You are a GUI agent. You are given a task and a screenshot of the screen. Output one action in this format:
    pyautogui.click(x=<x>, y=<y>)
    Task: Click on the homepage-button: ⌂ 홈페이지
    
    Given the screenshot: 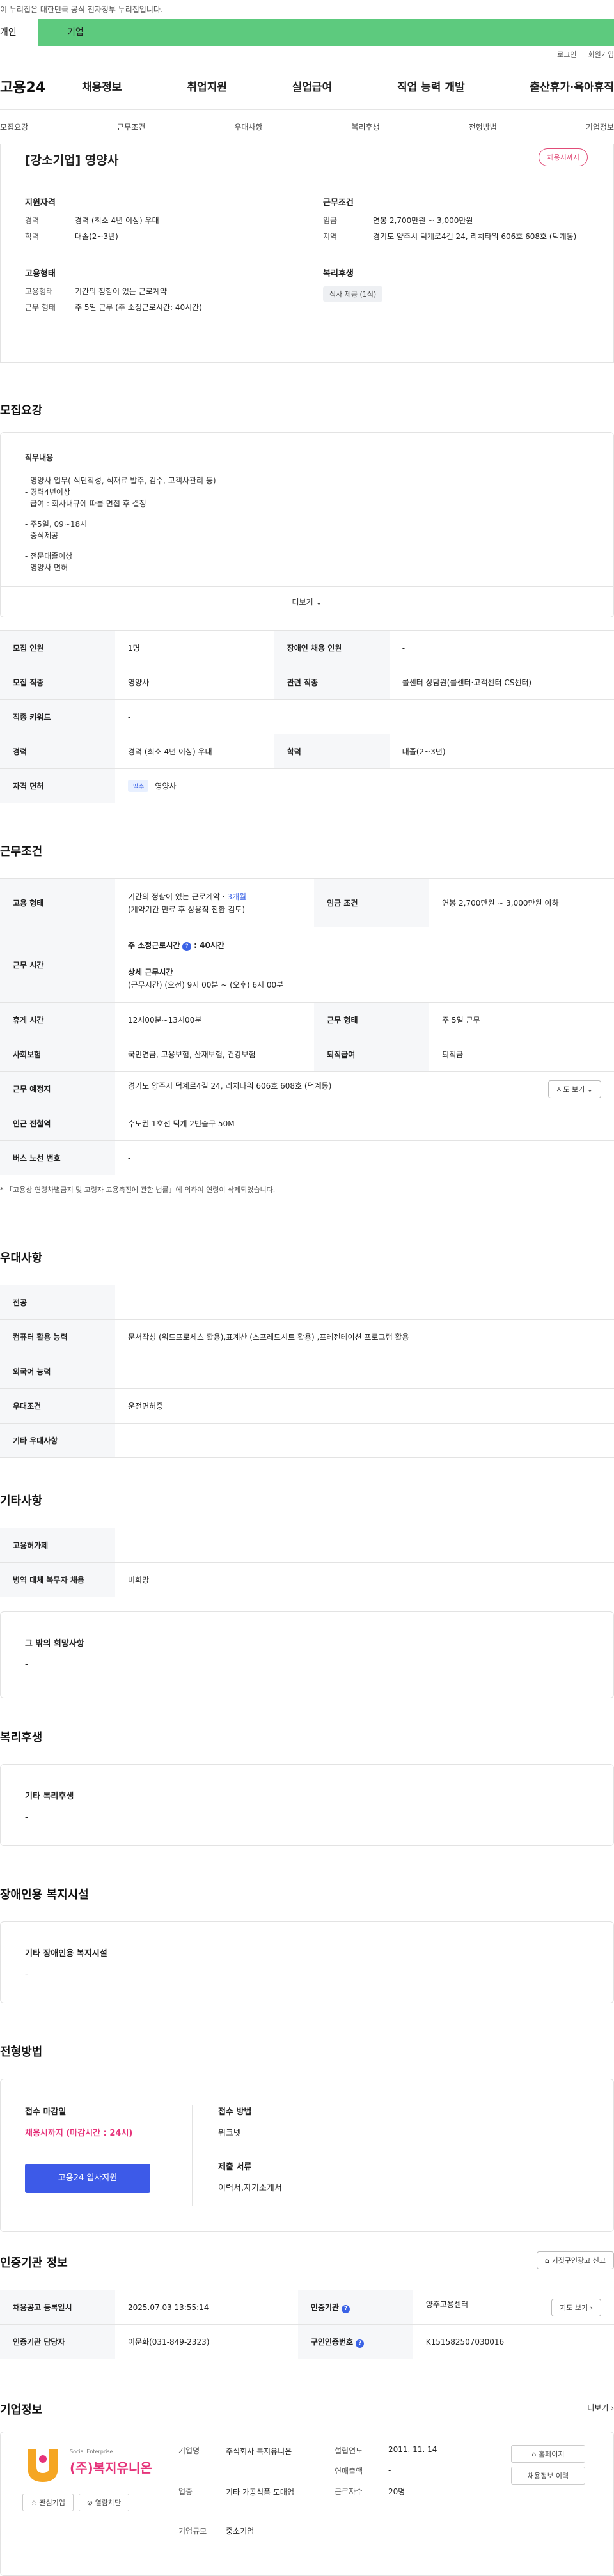 What is the action you would take?
    pyautogui.click(x=548, y=2454)
    